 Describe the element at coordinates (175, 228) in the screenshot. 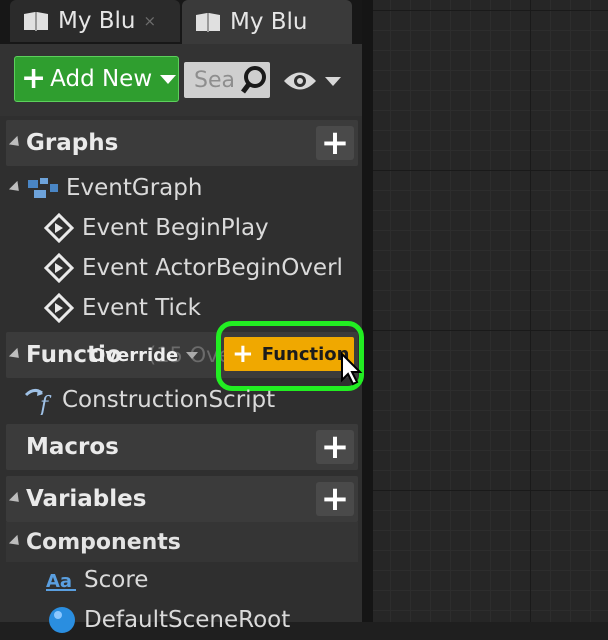

I see `tree-item-label: Event BeginPlay` at that location.